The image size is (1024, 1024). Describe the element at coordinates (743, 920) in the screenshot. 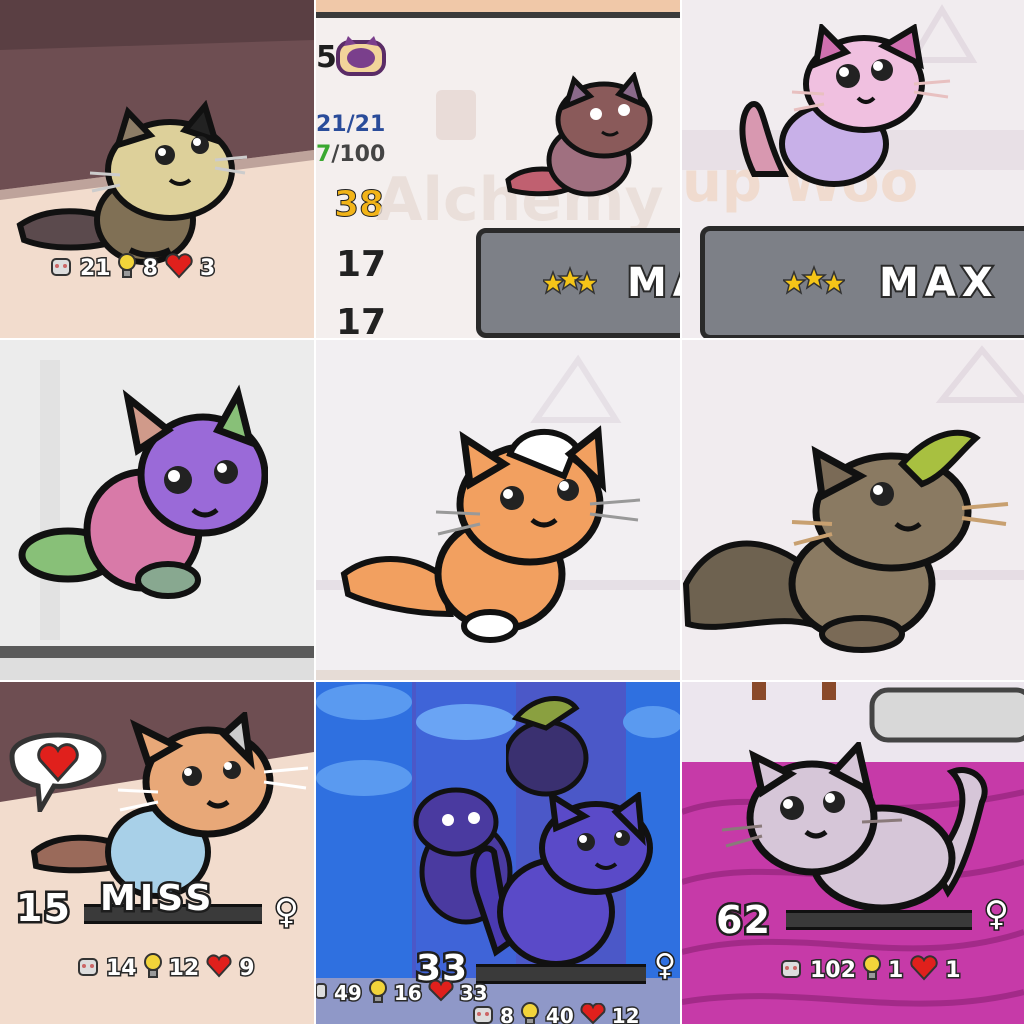

I see `cat-level: 62` at that location.